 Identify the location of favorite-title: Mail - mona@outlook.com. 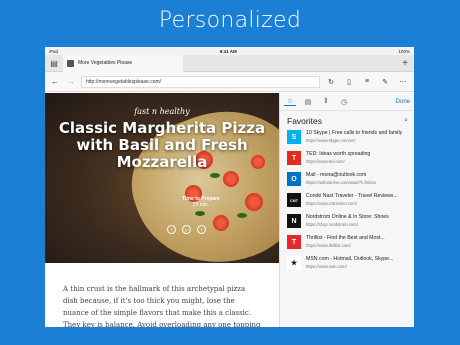
(336, 175).